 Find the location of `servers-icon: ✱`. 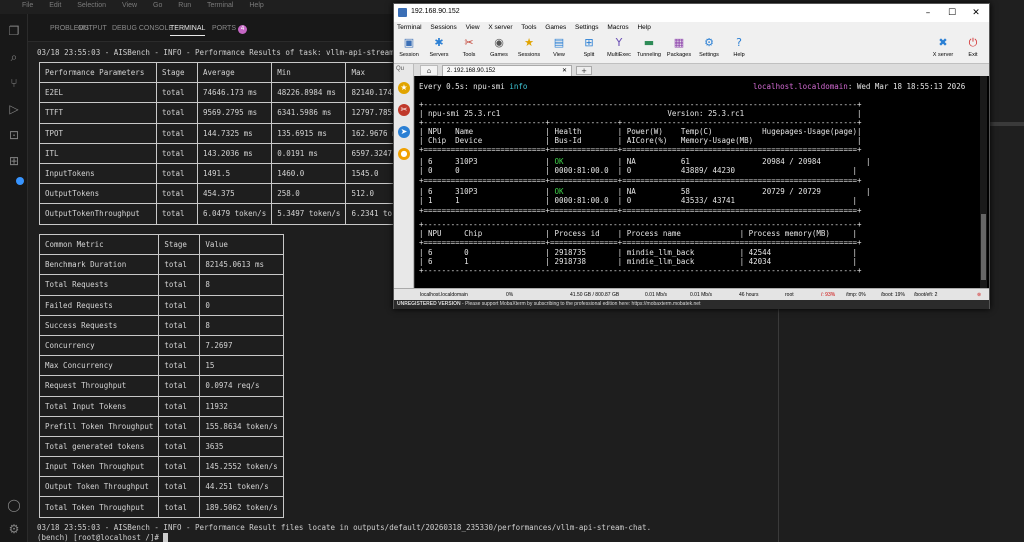

servers-icon: ✱ is located at coordinates (439, 42).